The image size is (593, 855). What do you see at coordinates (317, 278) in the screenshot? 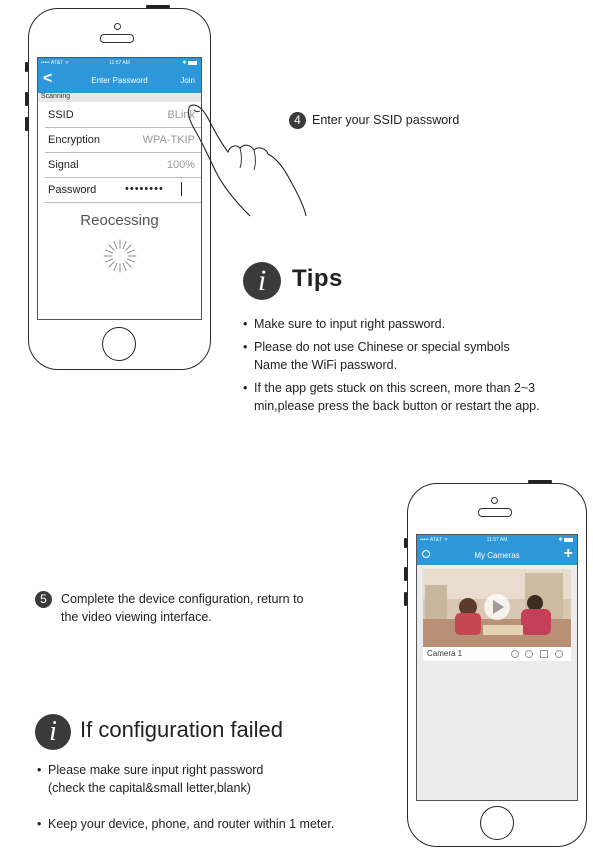
I see `tips-title: Tips` at bounding box center [317, 278].